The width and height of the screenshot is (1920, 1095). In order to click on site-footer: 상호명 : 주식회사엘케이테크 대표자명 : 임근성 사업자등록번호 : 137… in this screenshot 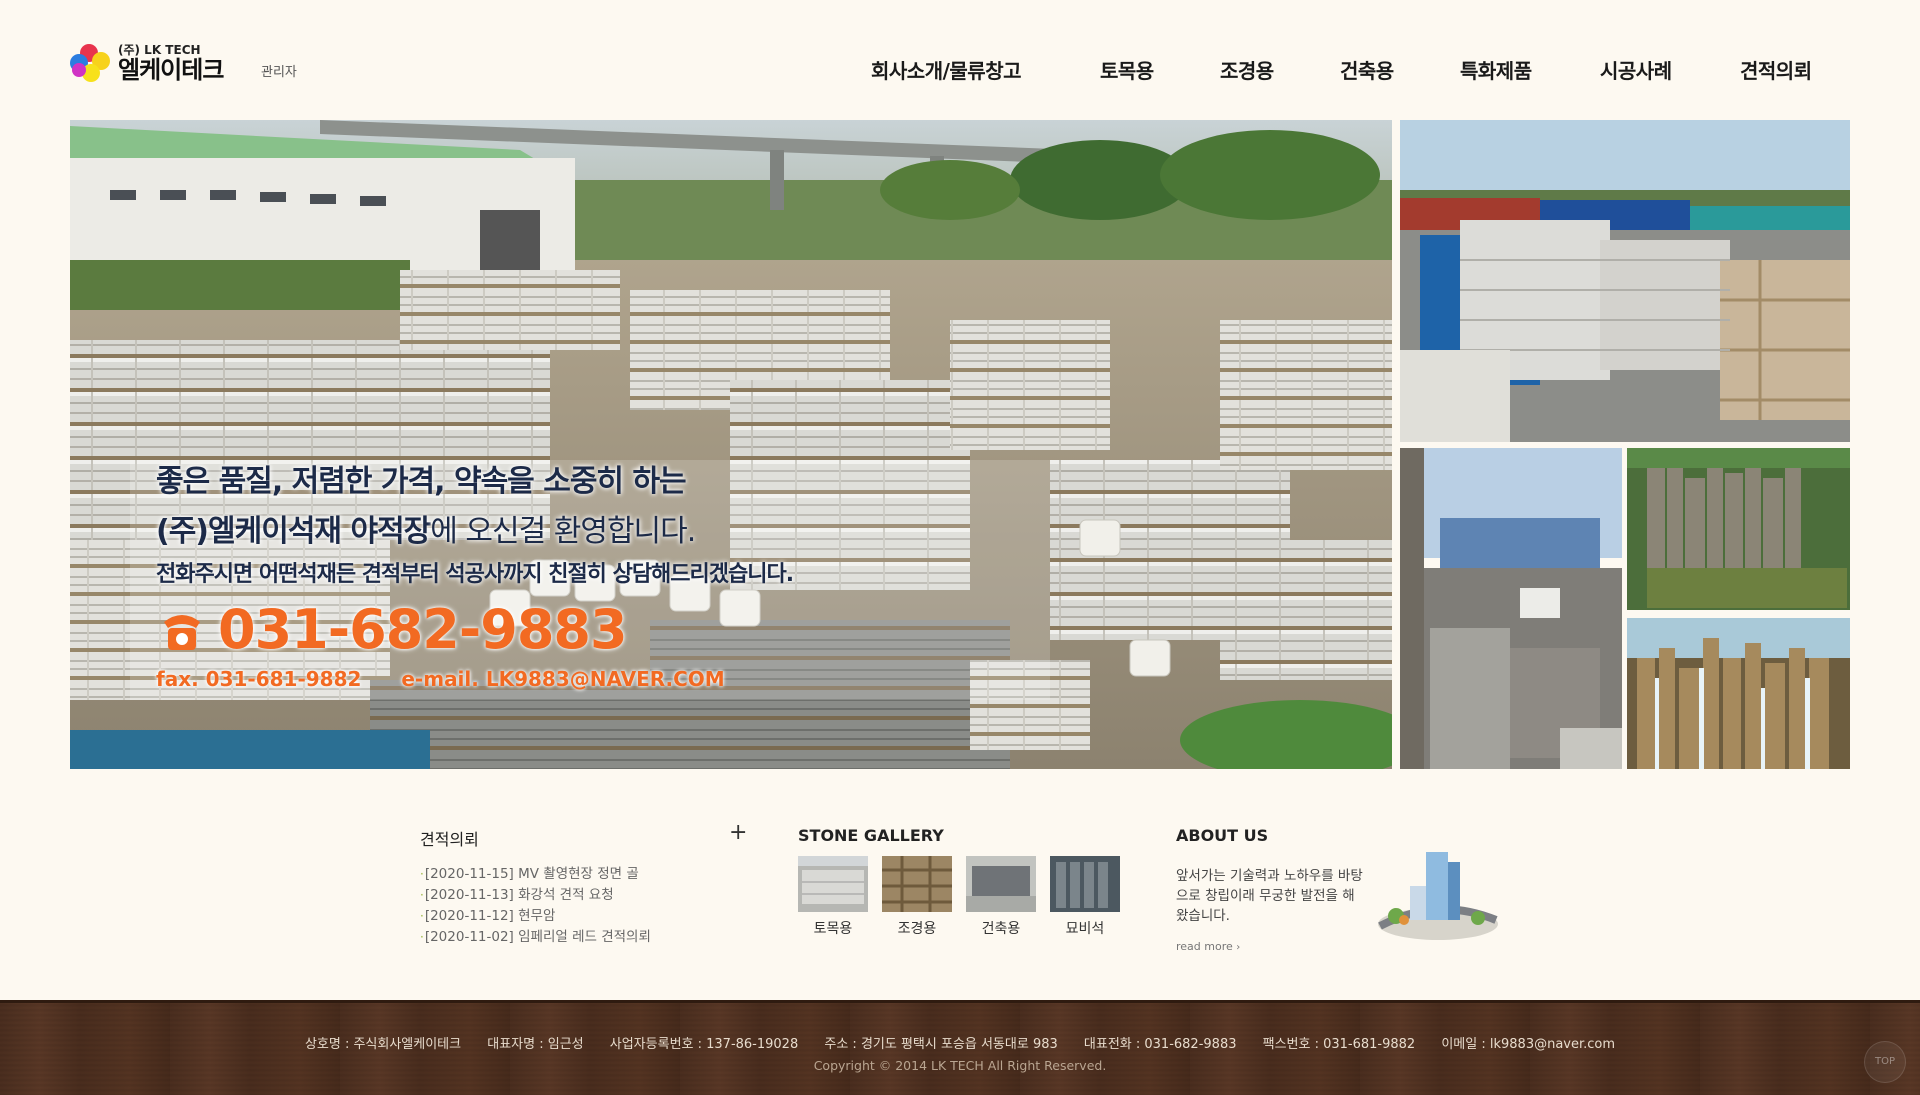, I will do `click(960, 1047)`.